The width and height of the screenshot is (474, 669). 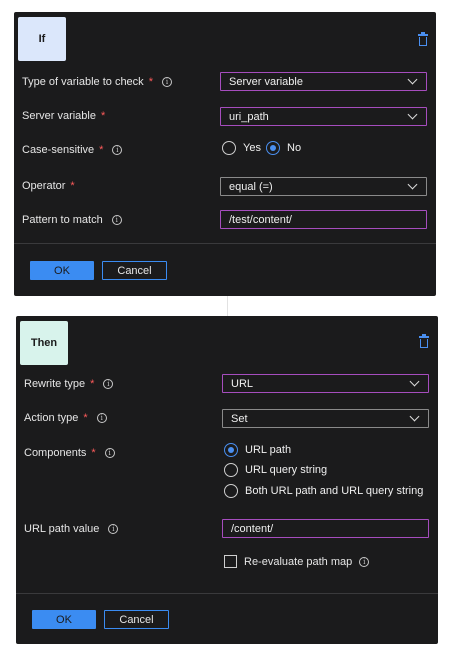 What do you see at coordinates (65, 418) in the screenshot?
I see `action-type-label: Action type * i` at bounding box center [65, 418].